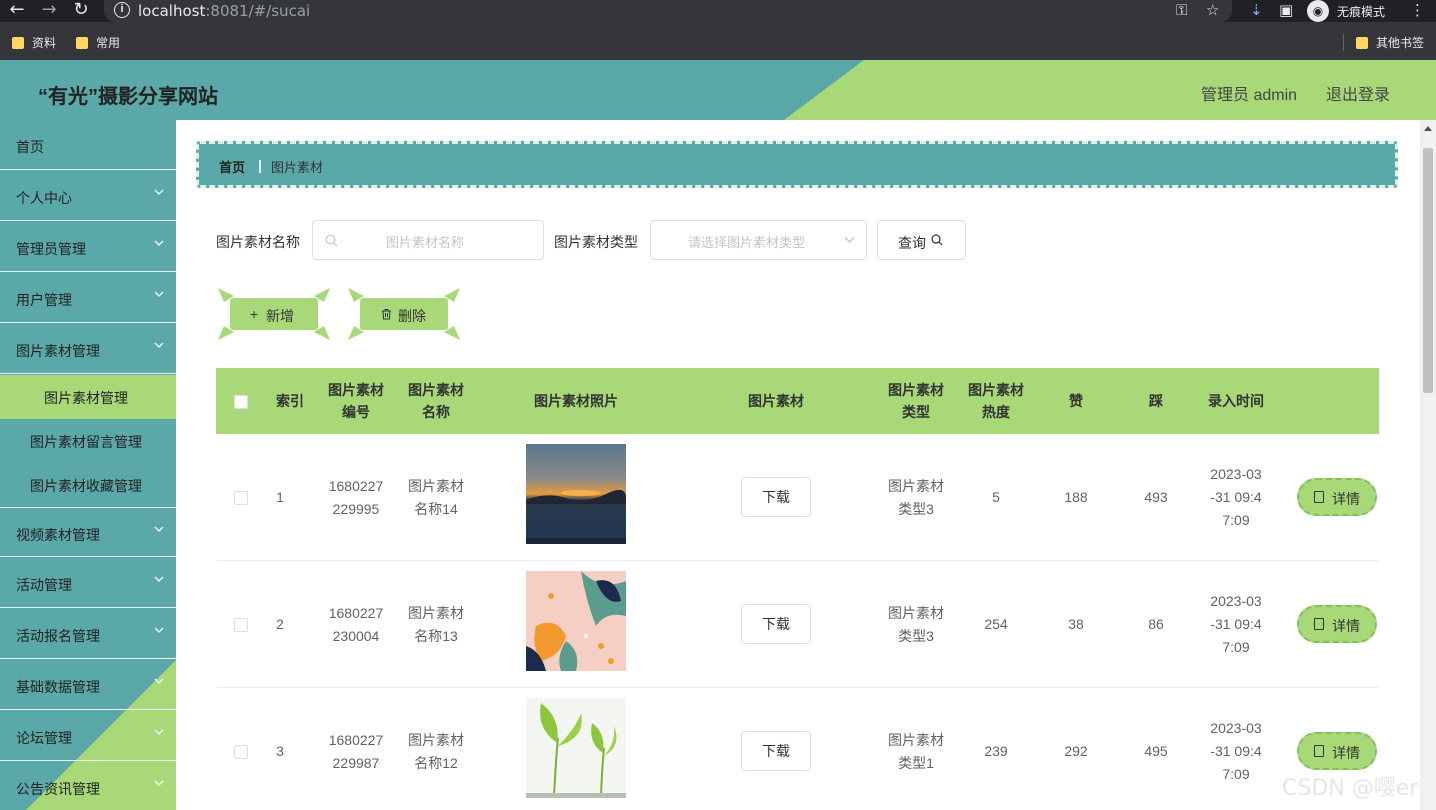 The height and width of the screenshot is (810, 1436). Describe the element at coordinates (436, 751) in the screenshot. I see `cell-name: 图片素材 名称12` at that location.